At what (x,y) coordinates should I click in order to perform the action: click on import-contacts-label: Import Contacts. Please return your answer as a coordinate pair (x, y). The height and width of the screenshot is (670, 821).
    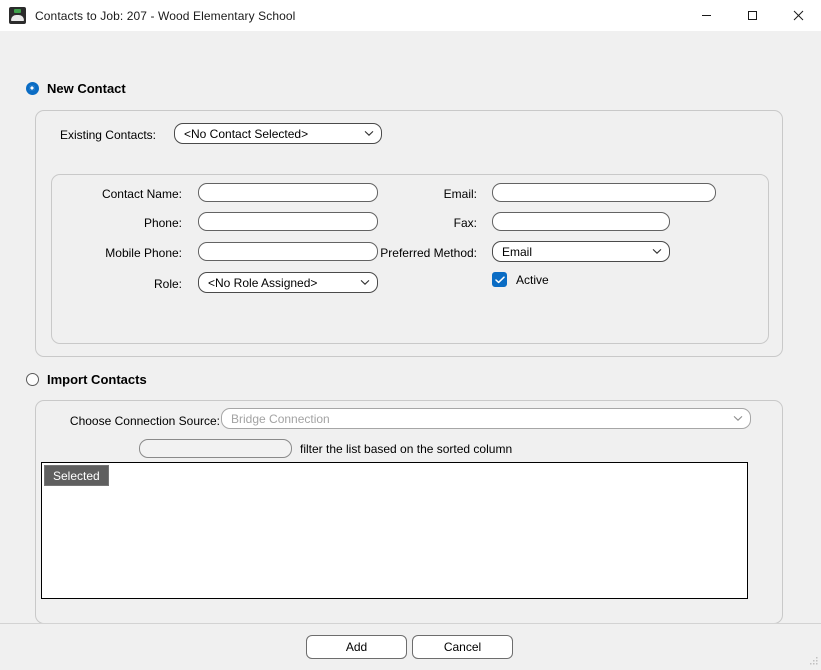
    Looking at the image, I should click on (97, 379).